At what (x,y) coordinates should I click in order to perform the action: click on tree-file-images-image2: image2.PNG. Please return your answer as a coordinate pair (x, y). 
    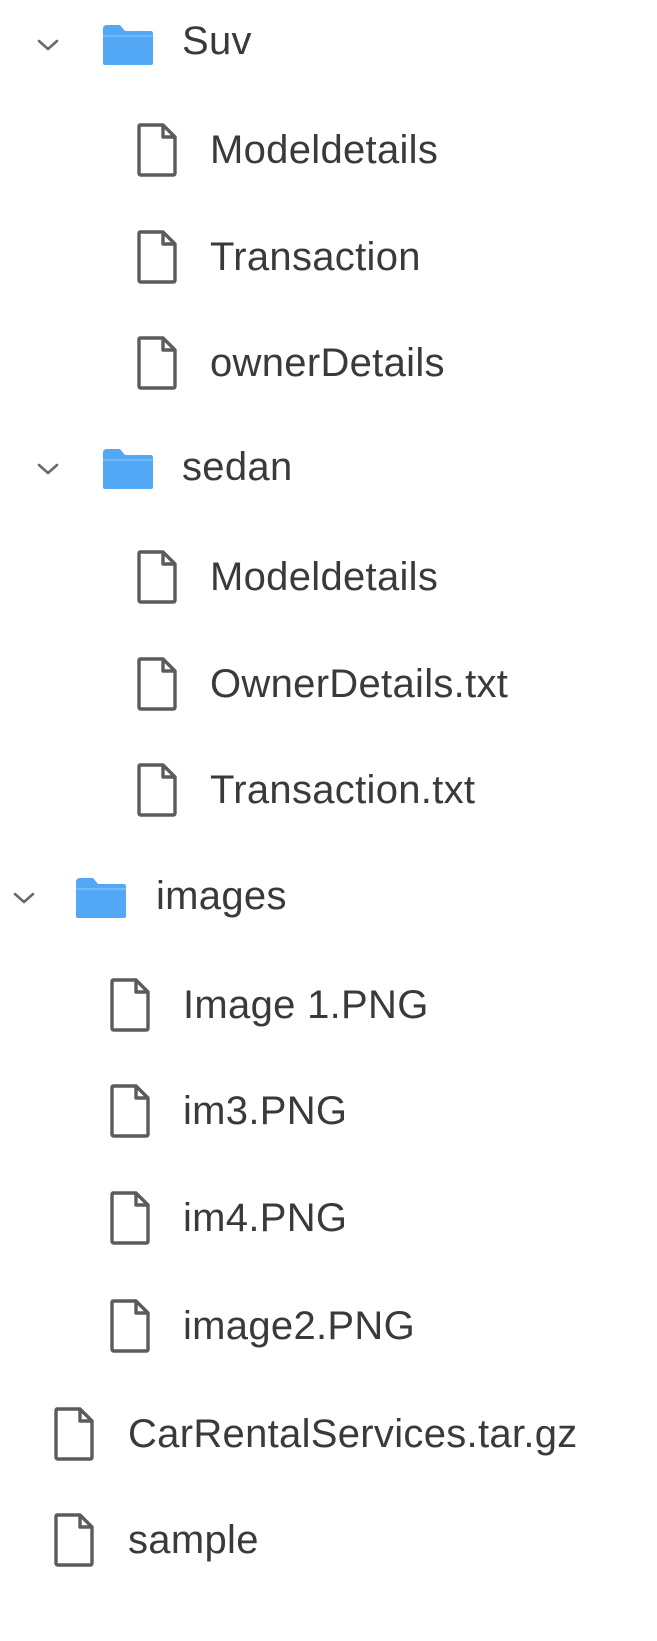
    Looking at the image, I should click on (328, 1326).